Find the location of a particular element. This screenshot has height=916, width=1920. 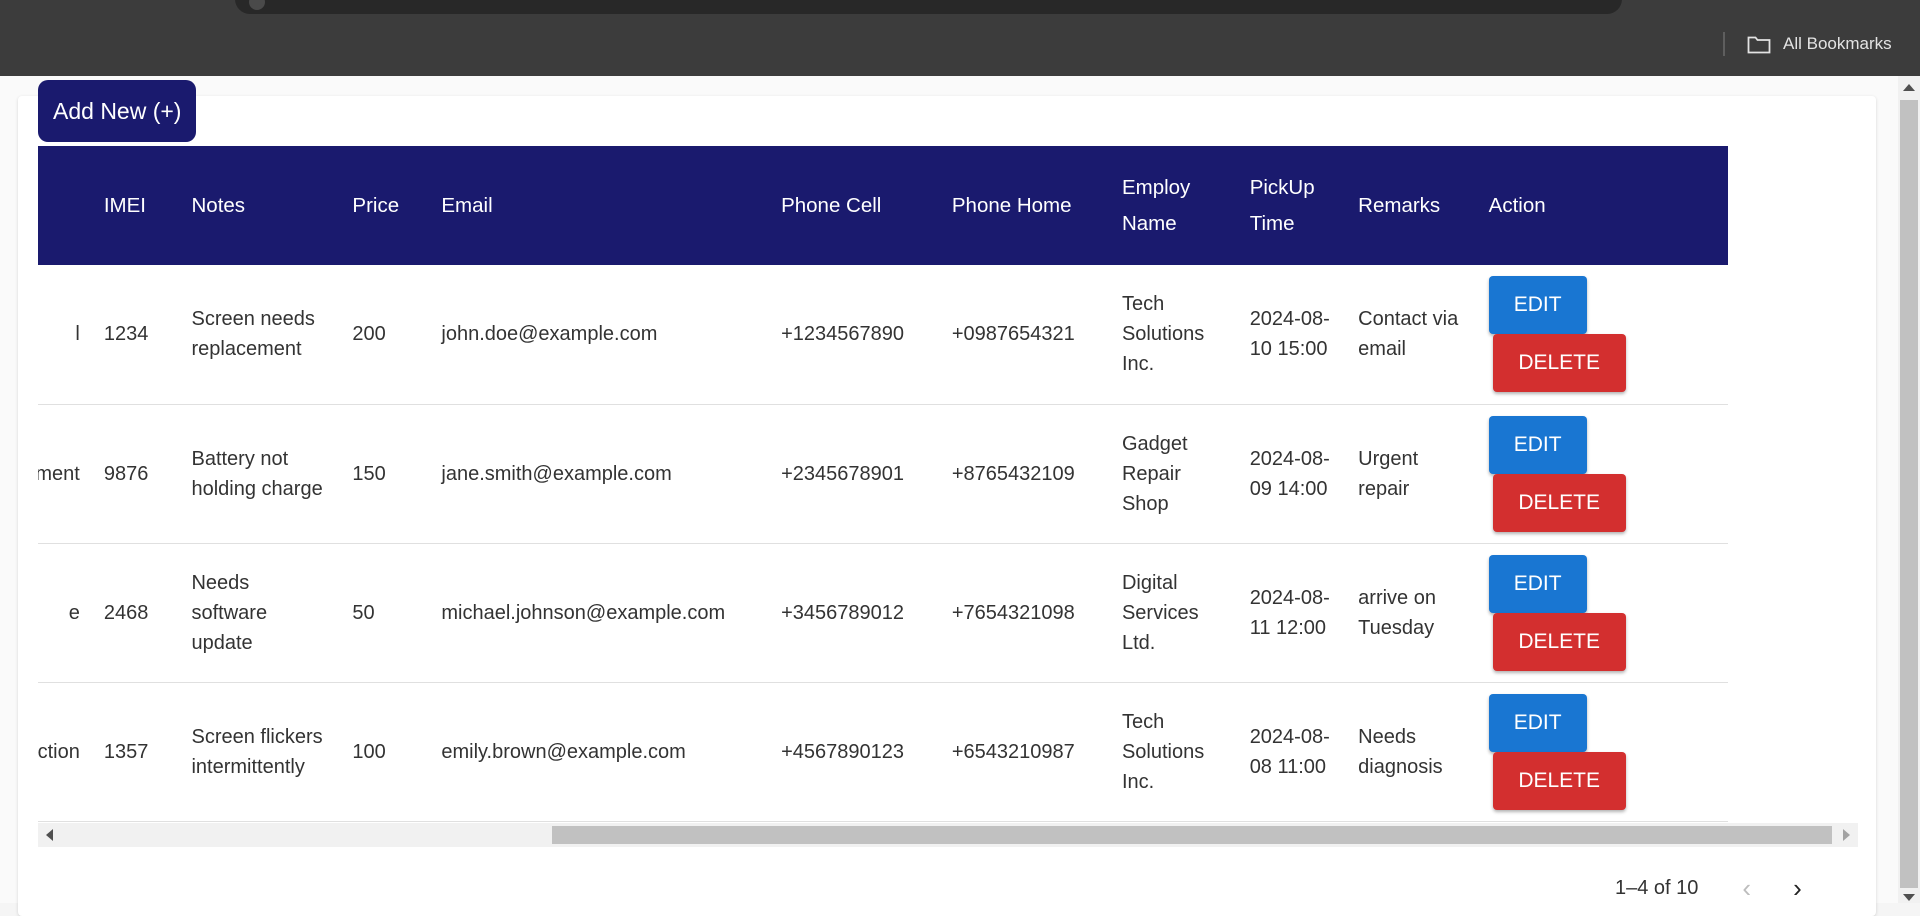

horizontal-scroll-thumb is located at coordinates (1192, 835).